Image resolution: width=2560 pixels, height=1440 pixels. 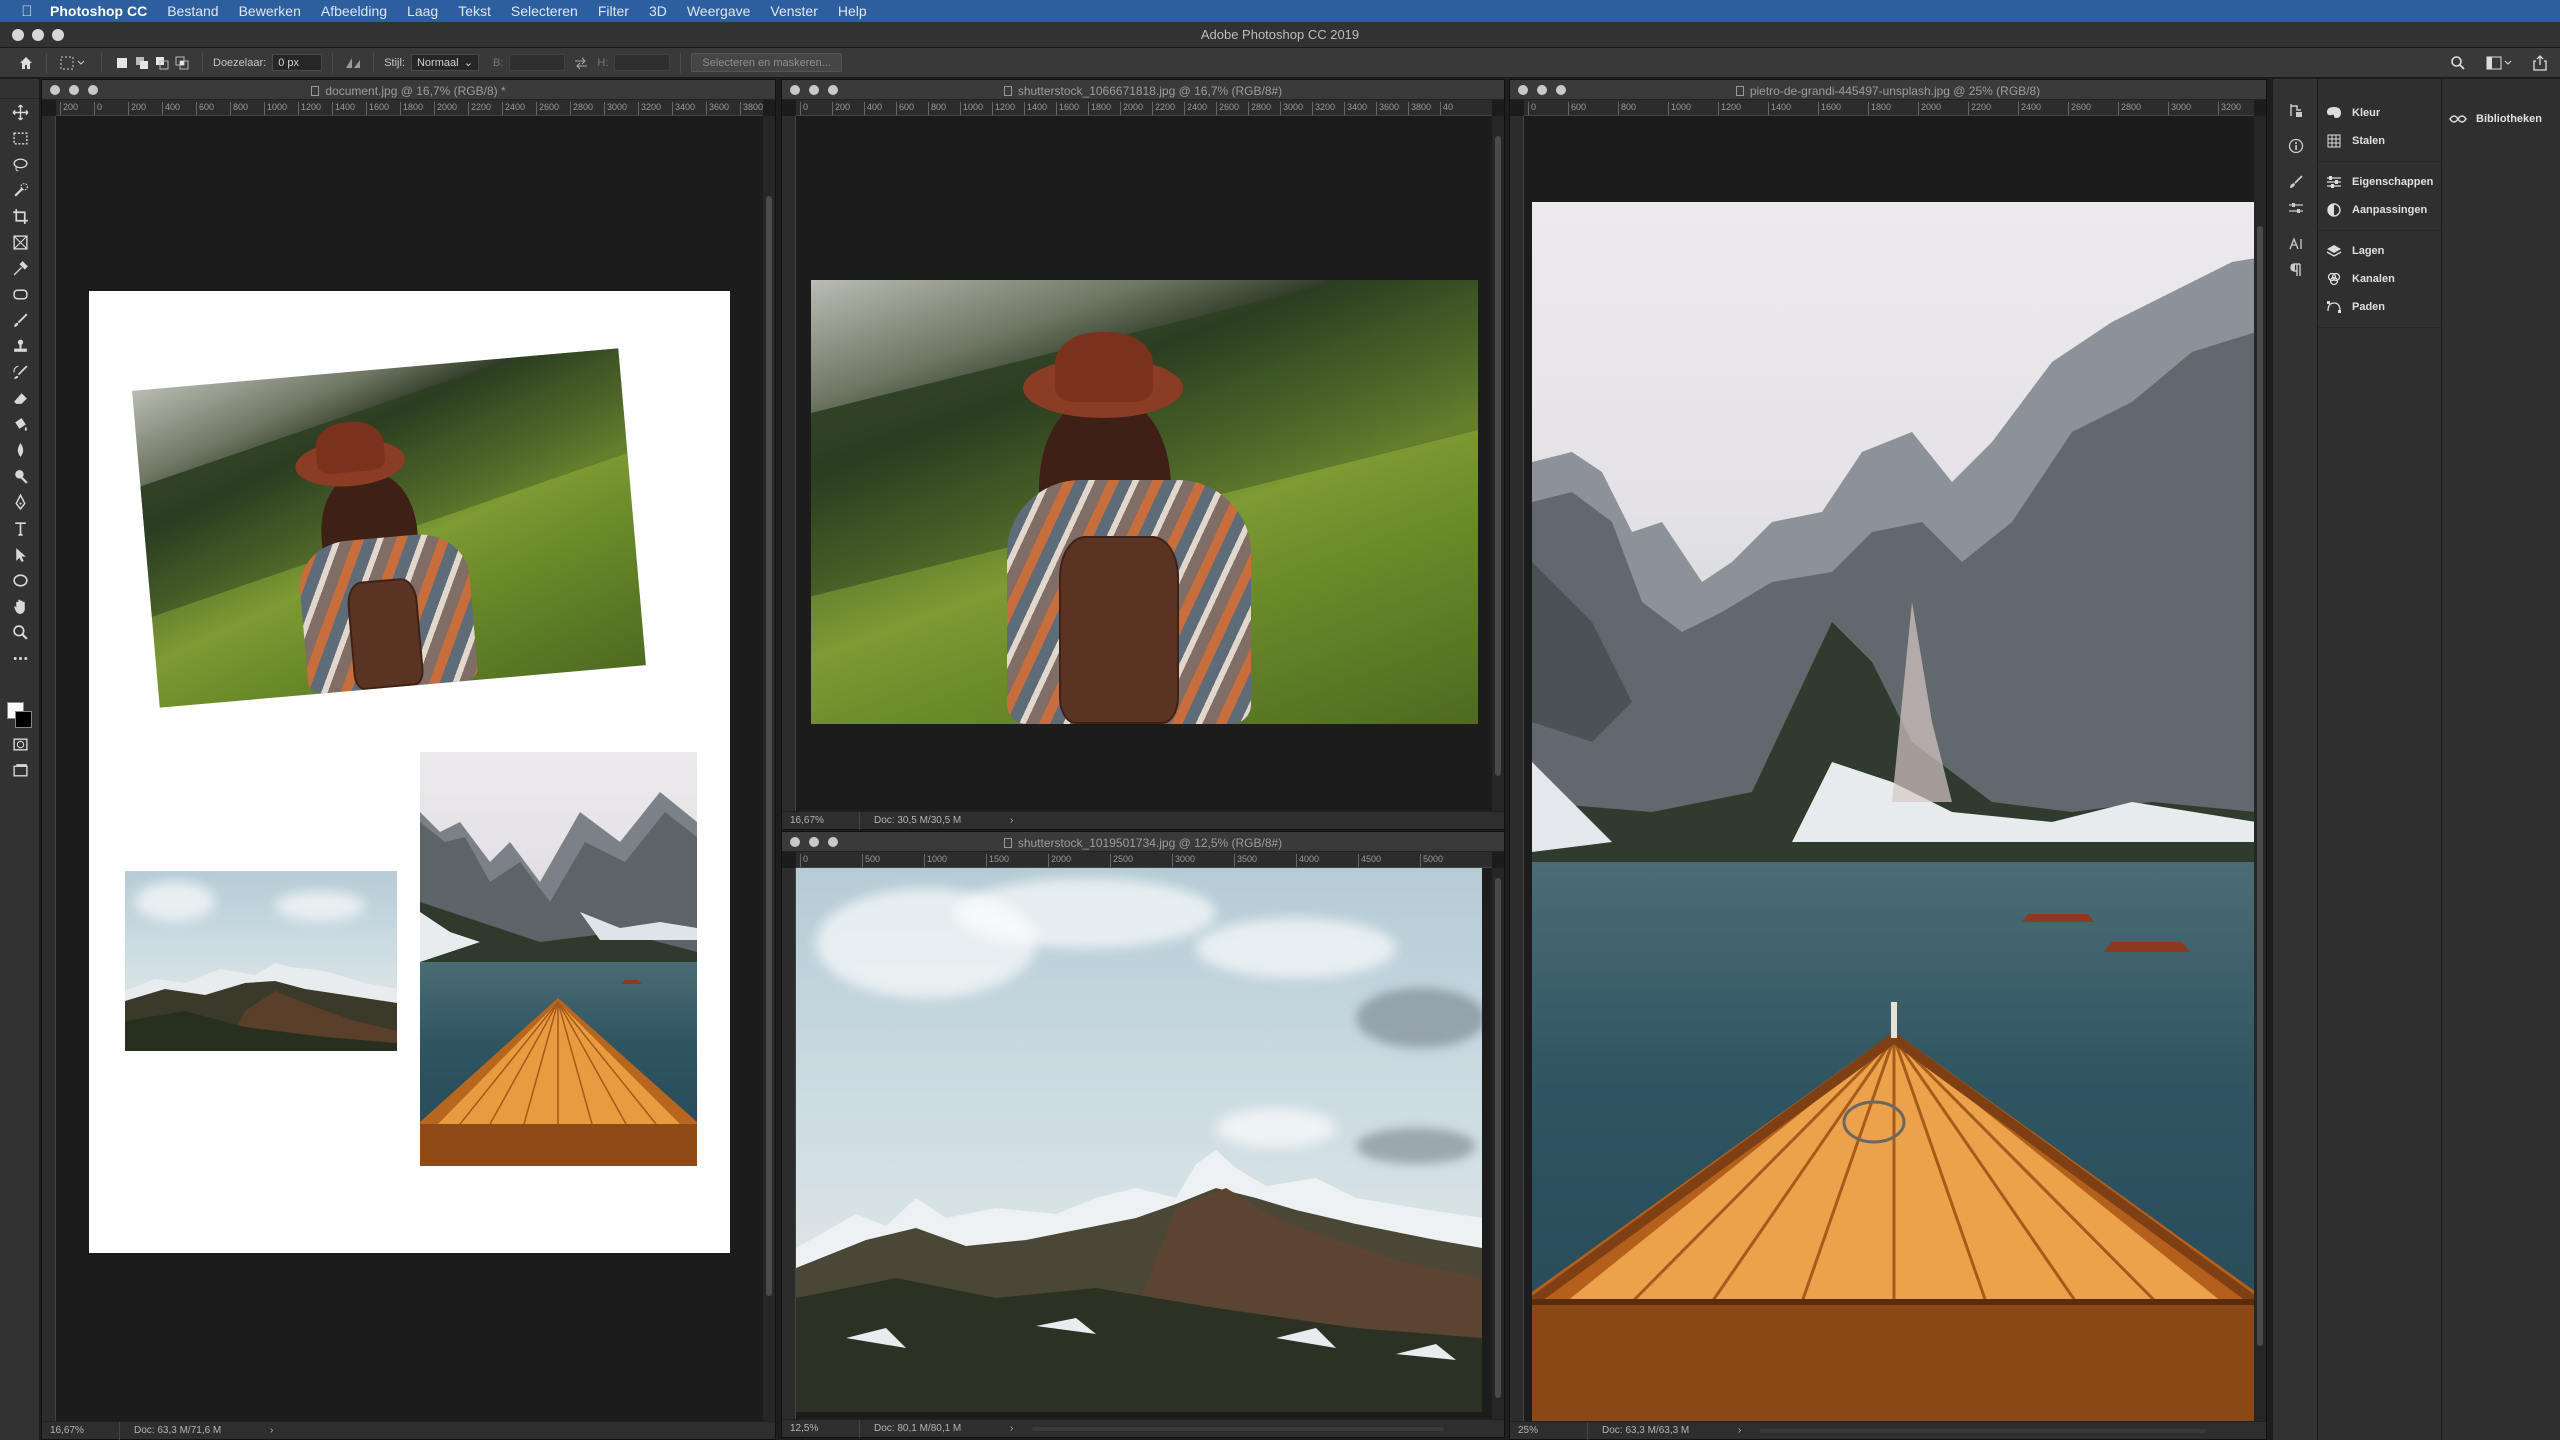 I want to click on menu-app-name: Photoshop CC, so click(x=98, y=11).